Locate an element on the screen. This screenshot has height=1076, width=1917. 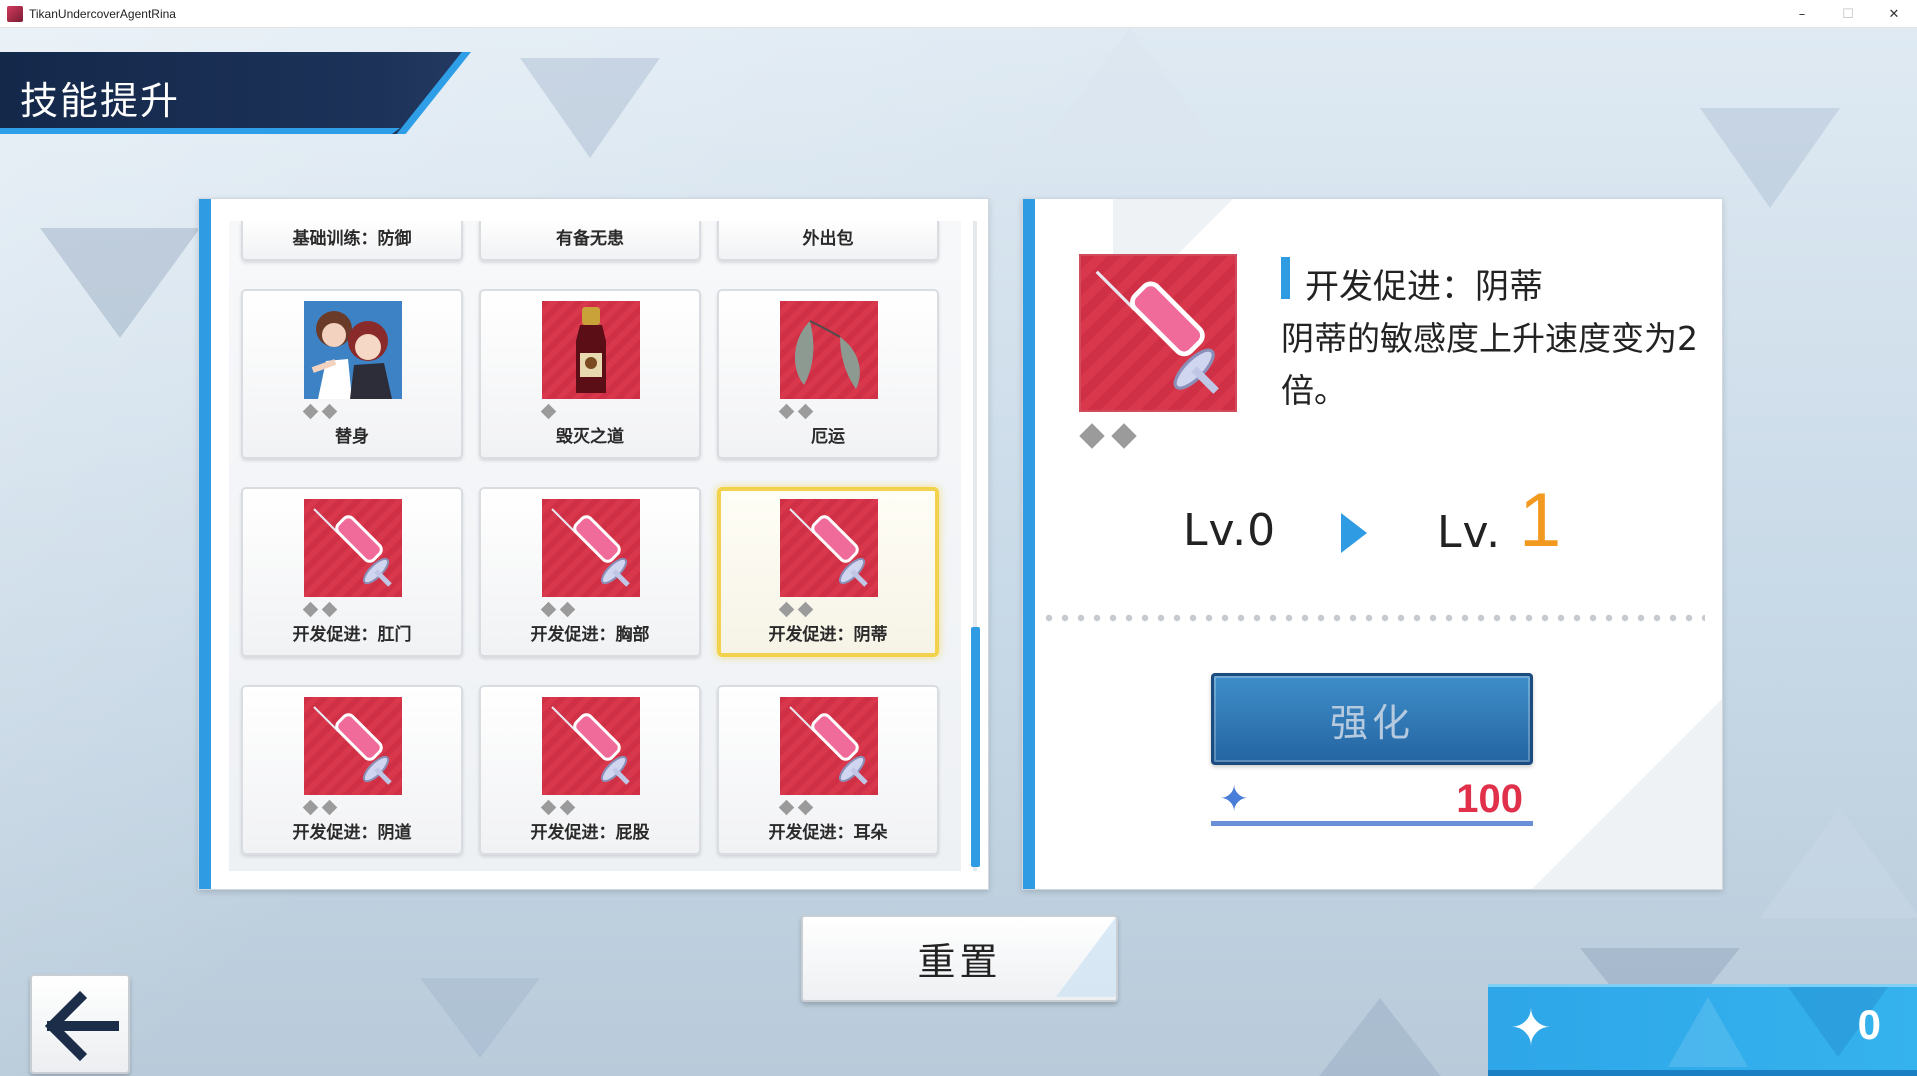
skill-label: 开发促进：肛门 is located at coordinates (352, 635).